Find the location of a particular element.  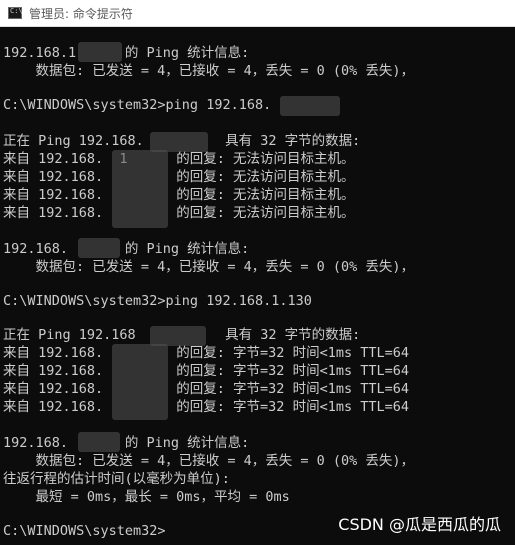

console-line: C:\WINDOWS\system32> is located at coordinates (84, 531).